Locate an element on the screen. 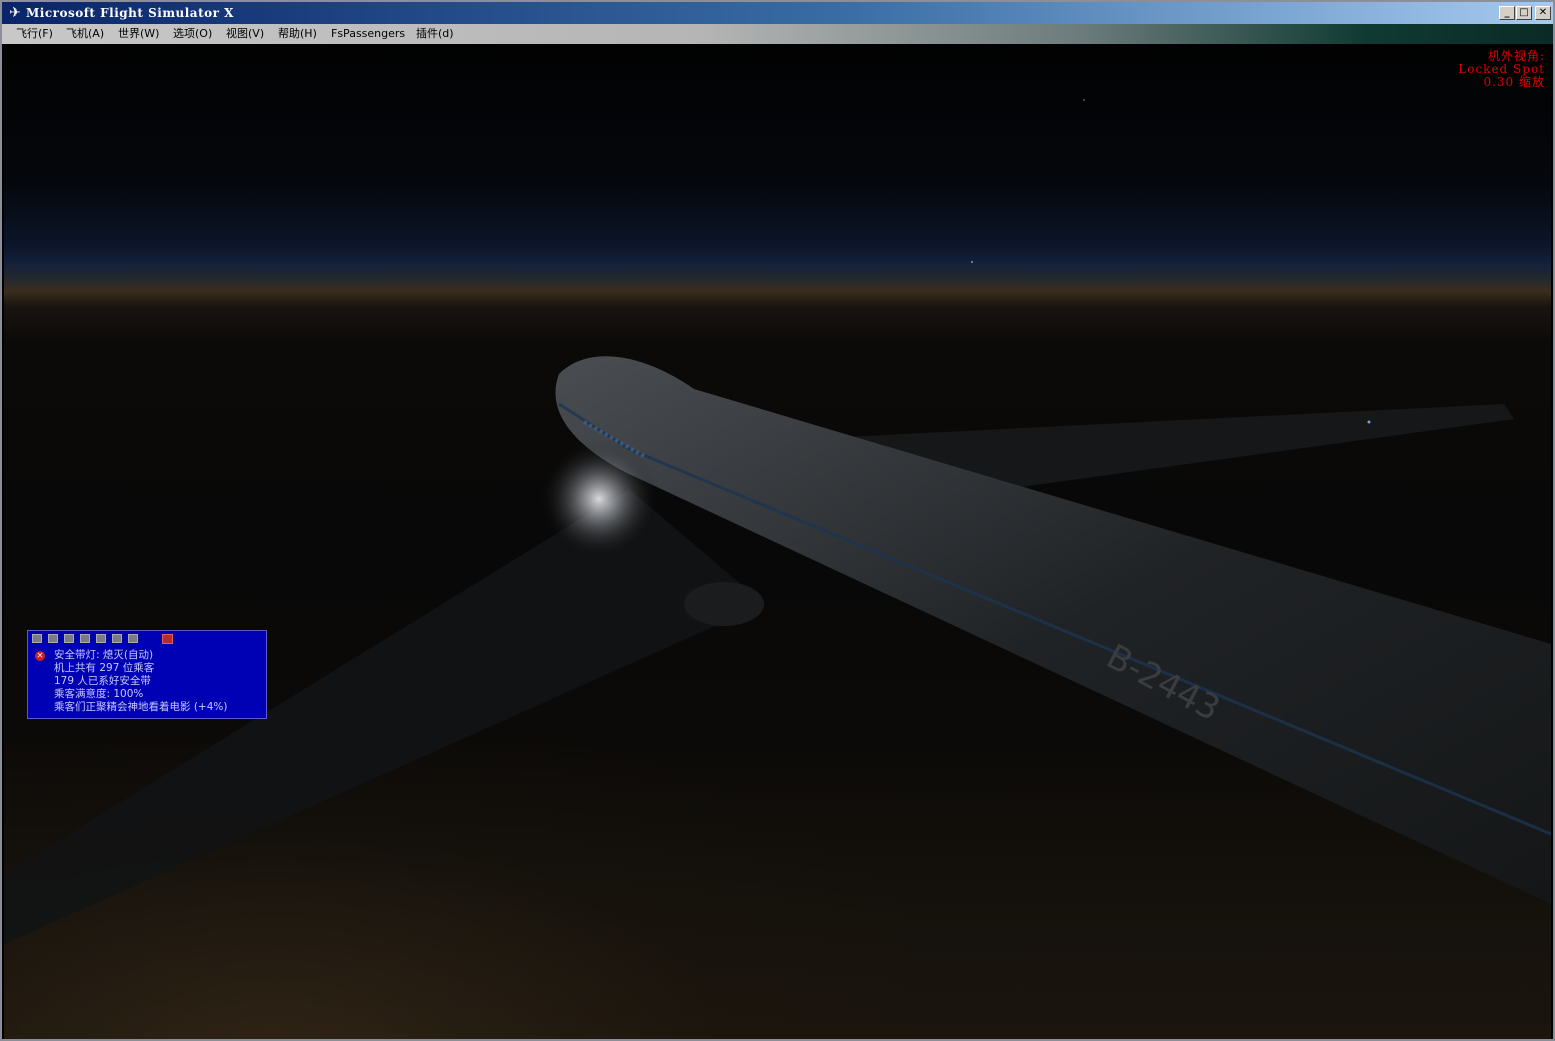  fsp-close-icon is located at coordinates (167, 639).